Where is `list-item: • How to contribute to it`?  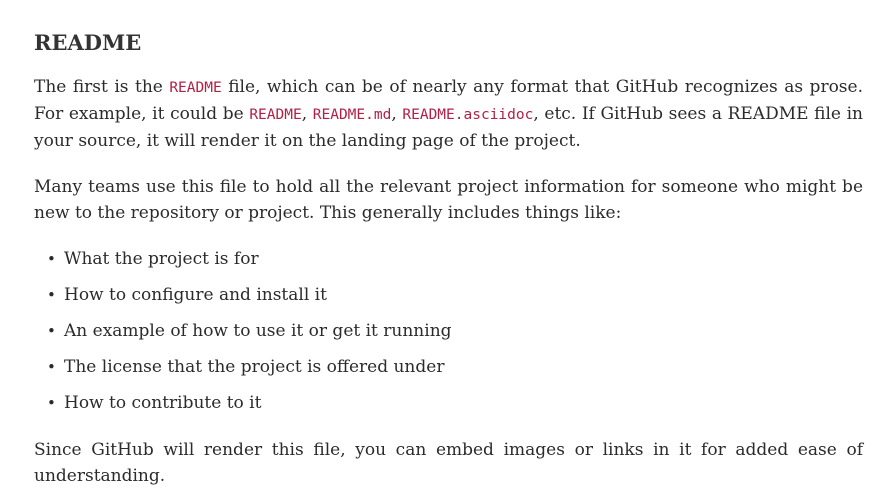 list-item: • How to contribute to it is located at coordinates (448, 403).